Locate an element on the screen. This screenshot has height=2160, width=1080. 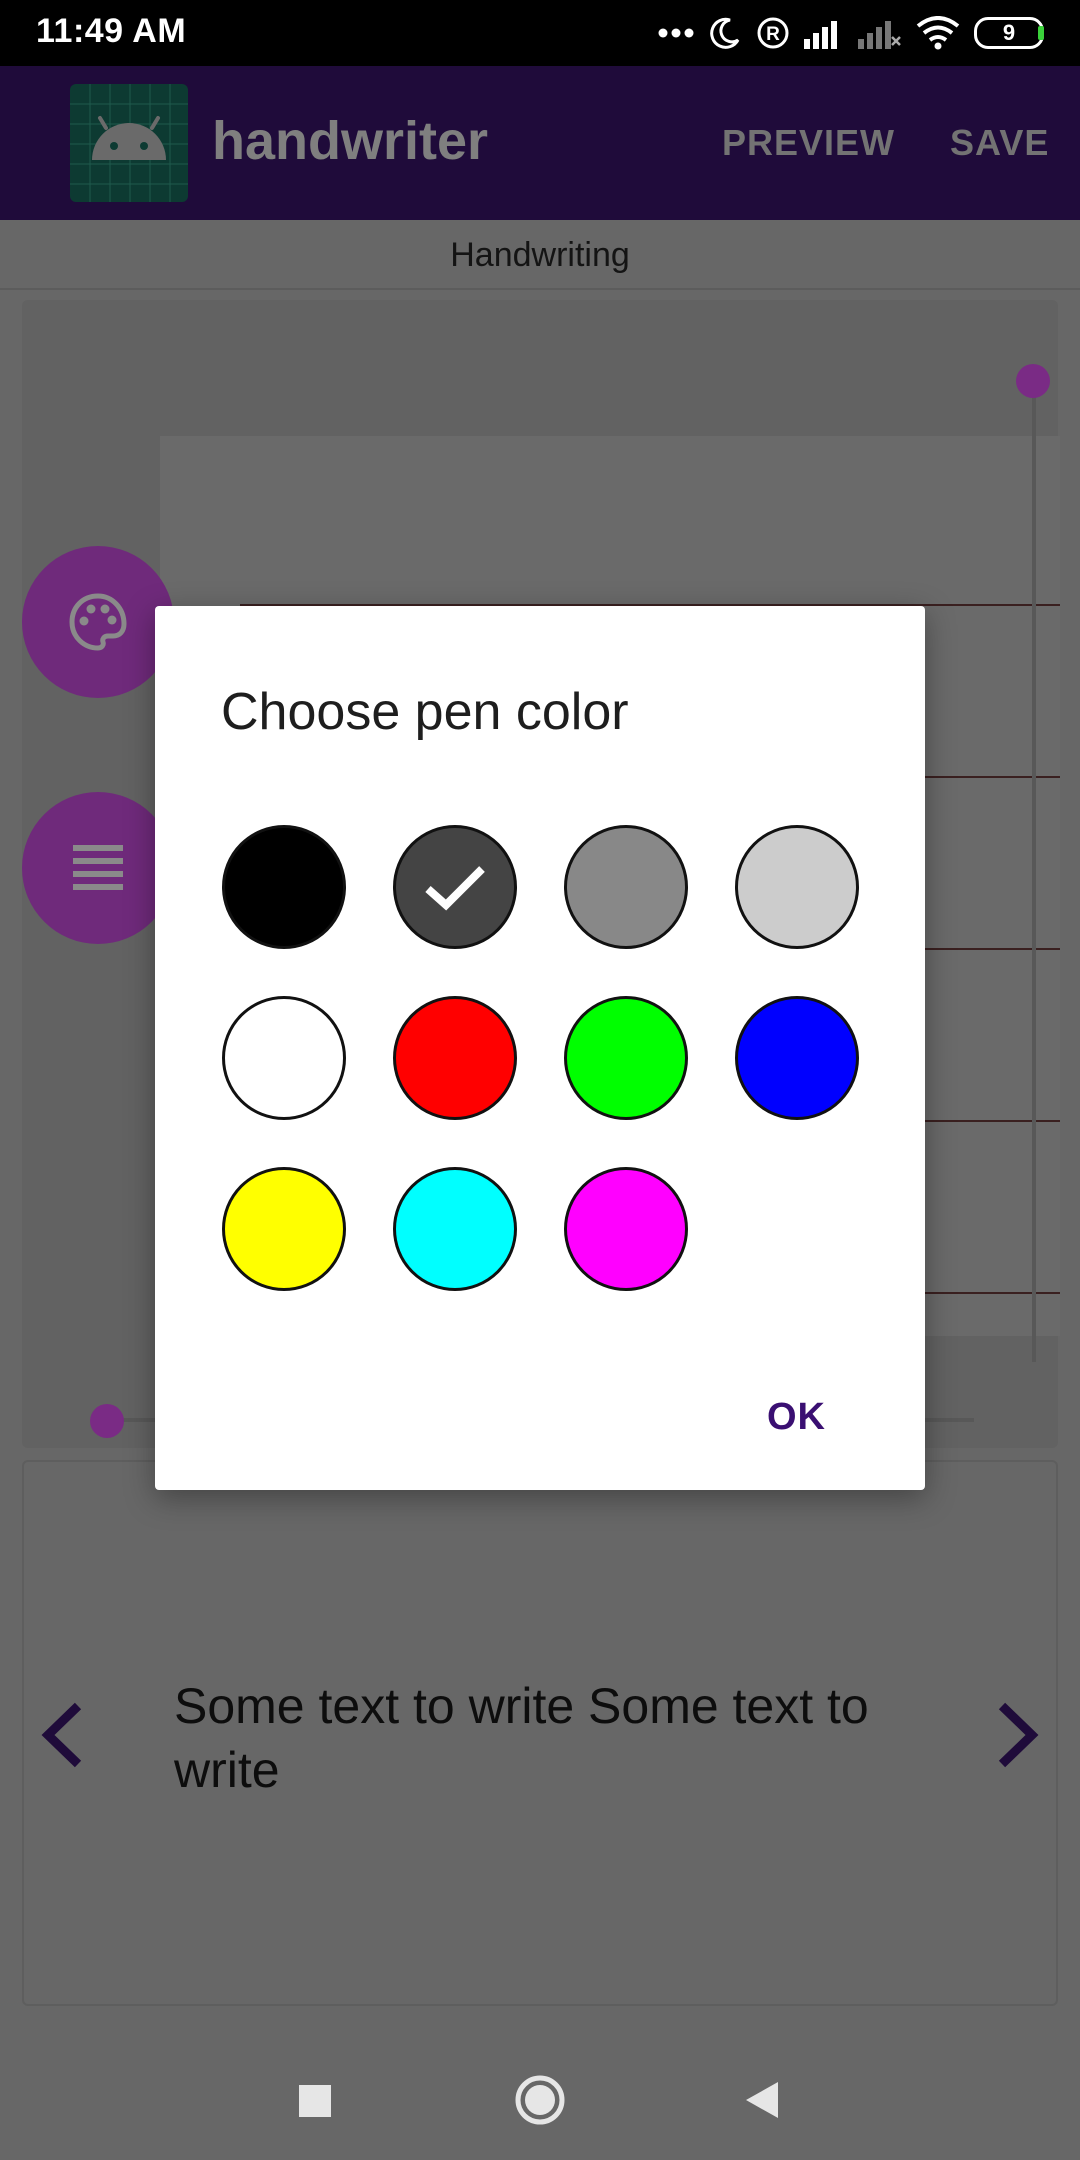
checkmark-icon is located at coordinates (455, 888).